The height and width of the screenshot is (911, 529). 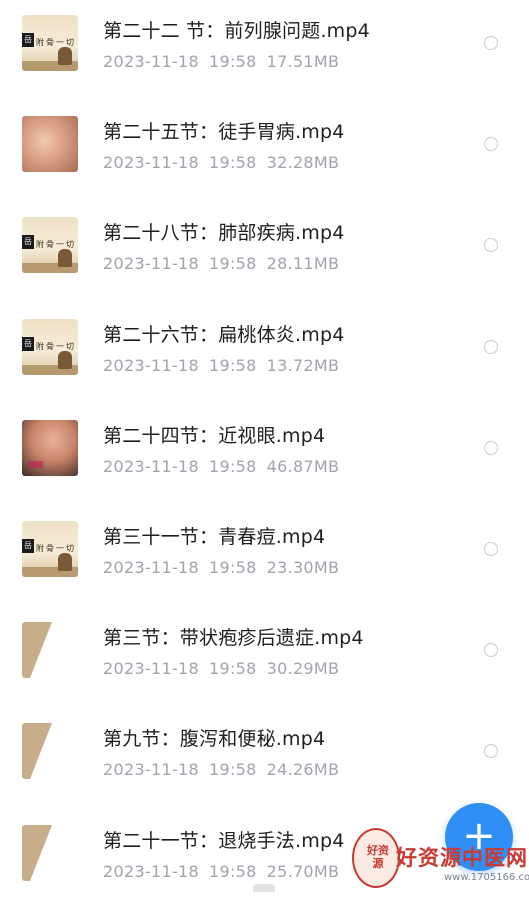 I want to click on file-meta: 2023-11-18 19:58 28.11MB, so click(x=226, y=263).